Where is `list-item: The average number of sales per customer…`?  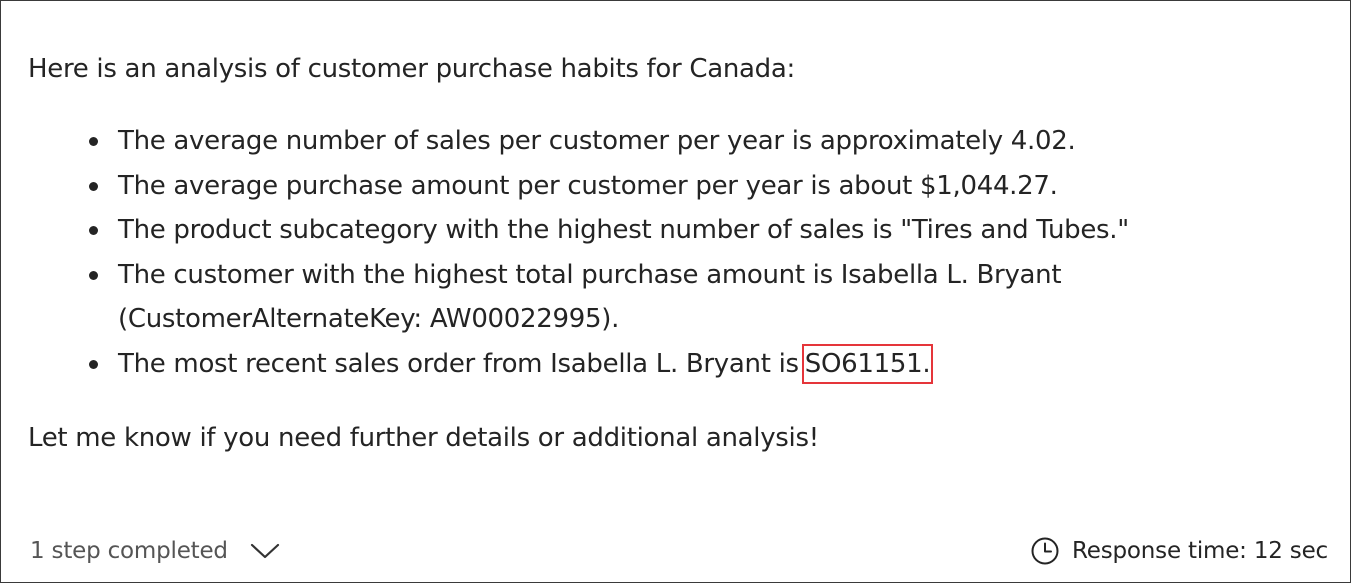
list-item: The average number of sales per customer… is located at coordinates (709, 141).